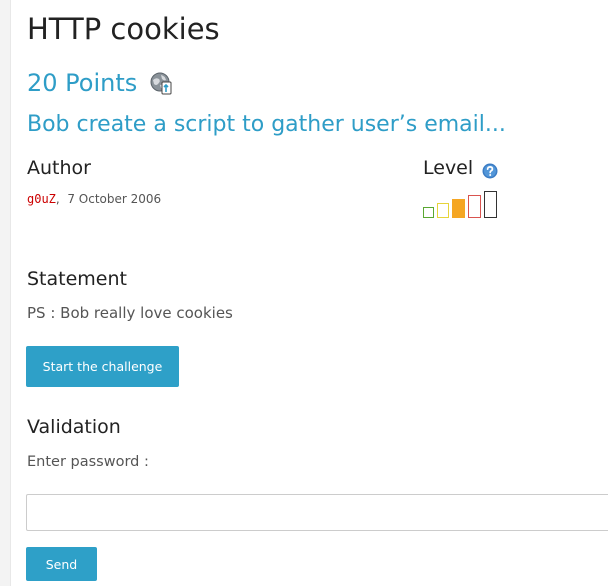 This screenshot has height=586, width=608. Describe the element at coordinates (41, 199) in the screenshot. I see `author-name-link: g0uZ` at that location.